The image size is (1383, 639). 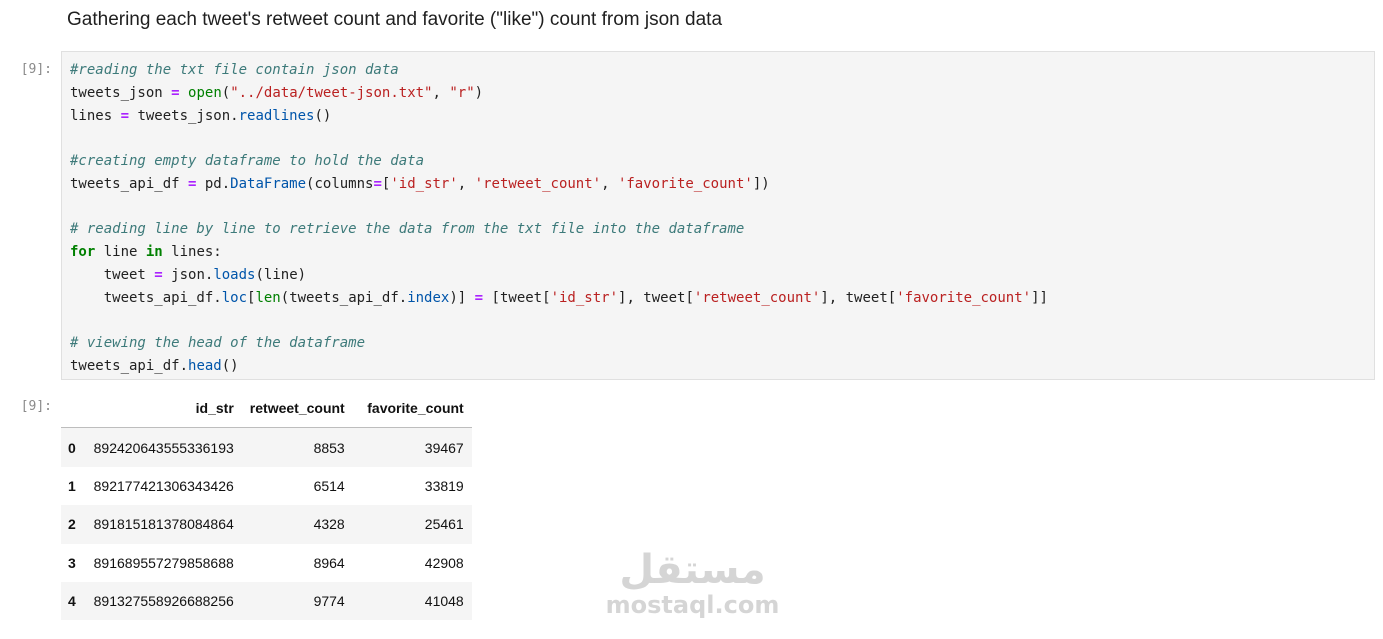 I want to click on code-token: lines, so click(x=95, y=115).